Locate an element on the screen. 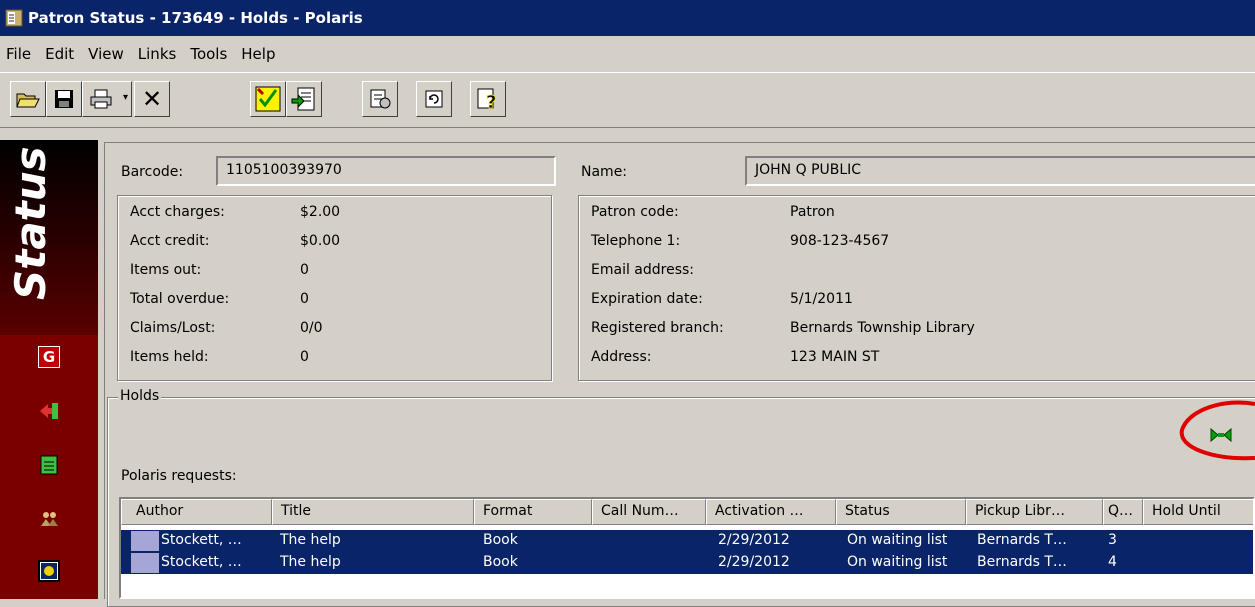 Image resolution: width=1255 pixels, height=607 pixels. barcode-label: Barcode: is located at coordinates (152, 172).